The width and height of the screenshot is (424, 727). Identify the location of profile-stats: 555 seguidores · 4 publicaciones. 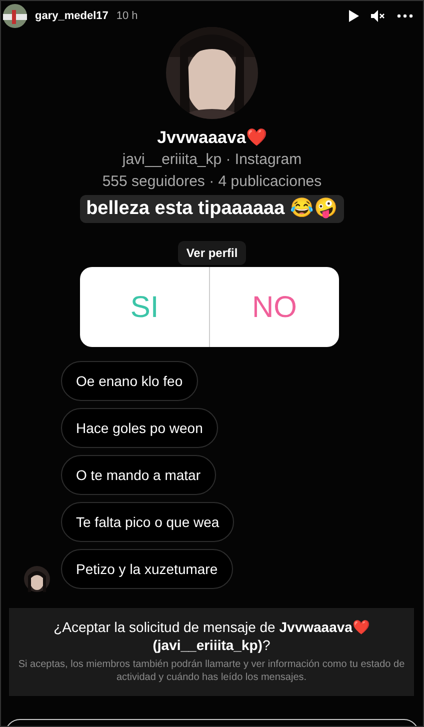
(212, 182).